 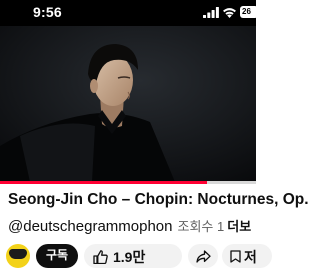 I want to click on wifi-icon, so click(x=229, y=13).